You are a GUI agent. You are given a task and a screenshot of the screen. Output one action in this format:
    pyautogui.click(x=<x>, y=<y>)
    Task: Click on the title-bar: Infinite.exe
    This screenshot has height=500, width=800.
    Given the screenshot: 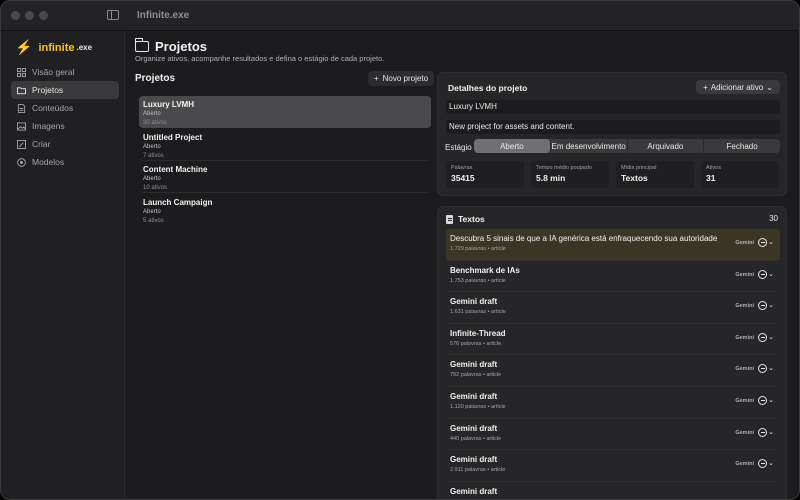 What is the action you would take?
    pyautogui.click(x=400, y=16)
    